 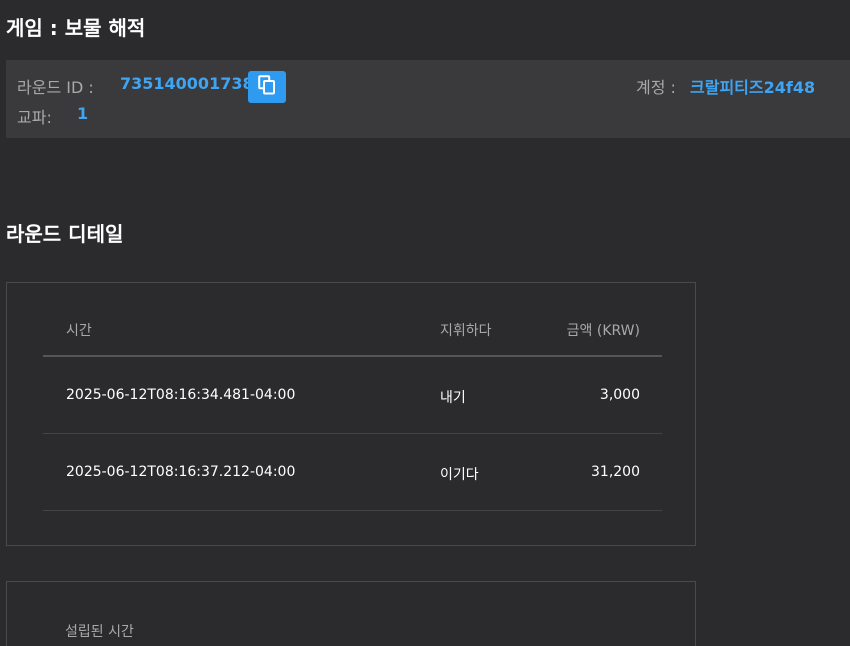 What do you see at coordinates (181, 395) in the screenshot?
I see `row-time: 2025-06-12T08:16:34.481-04:00` at bounding box center [181, 395].